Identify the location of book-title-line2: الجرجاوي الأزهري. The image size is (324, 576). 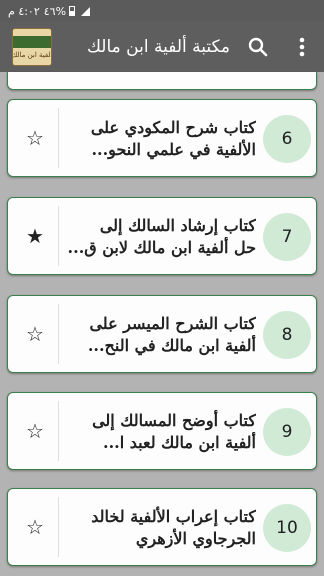
(195, 538).